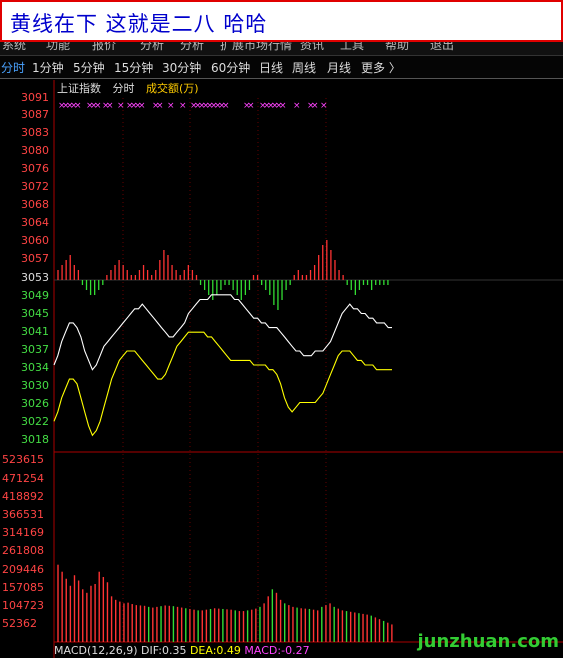 This screenshot has height=658, width=563. Describe the element at coordinates (312, 47) in the screenshot. I see `menu-item: 资讯` at that location.